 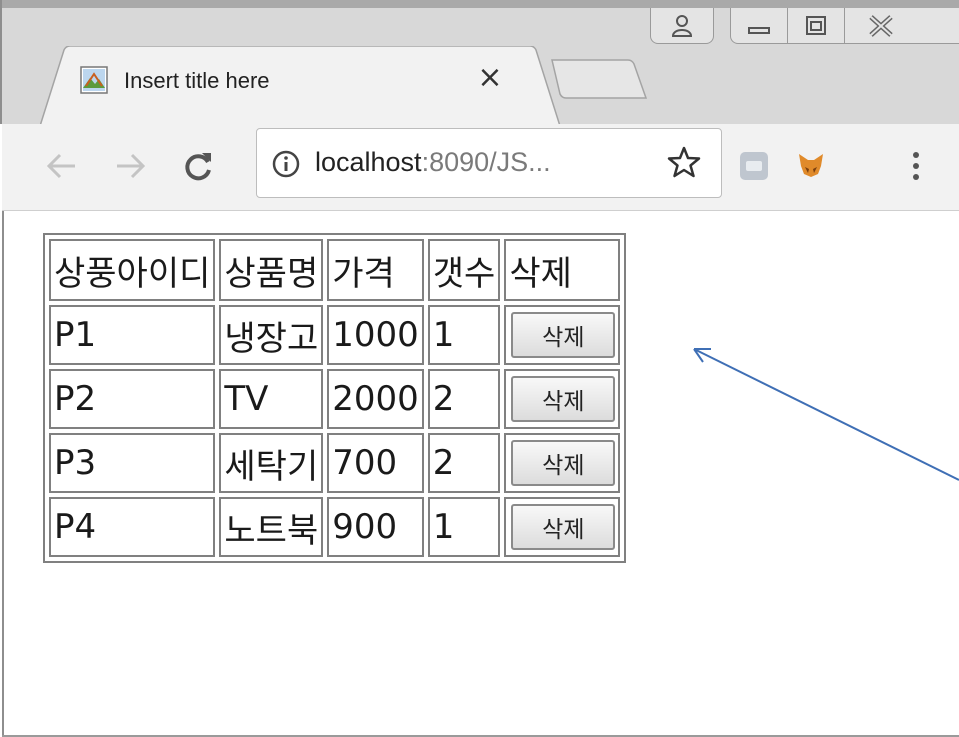 What do you see at coordinates (464, 270) in the screenshot?
I see `header-quantity: 갯수` at bounding box center [464, 270].